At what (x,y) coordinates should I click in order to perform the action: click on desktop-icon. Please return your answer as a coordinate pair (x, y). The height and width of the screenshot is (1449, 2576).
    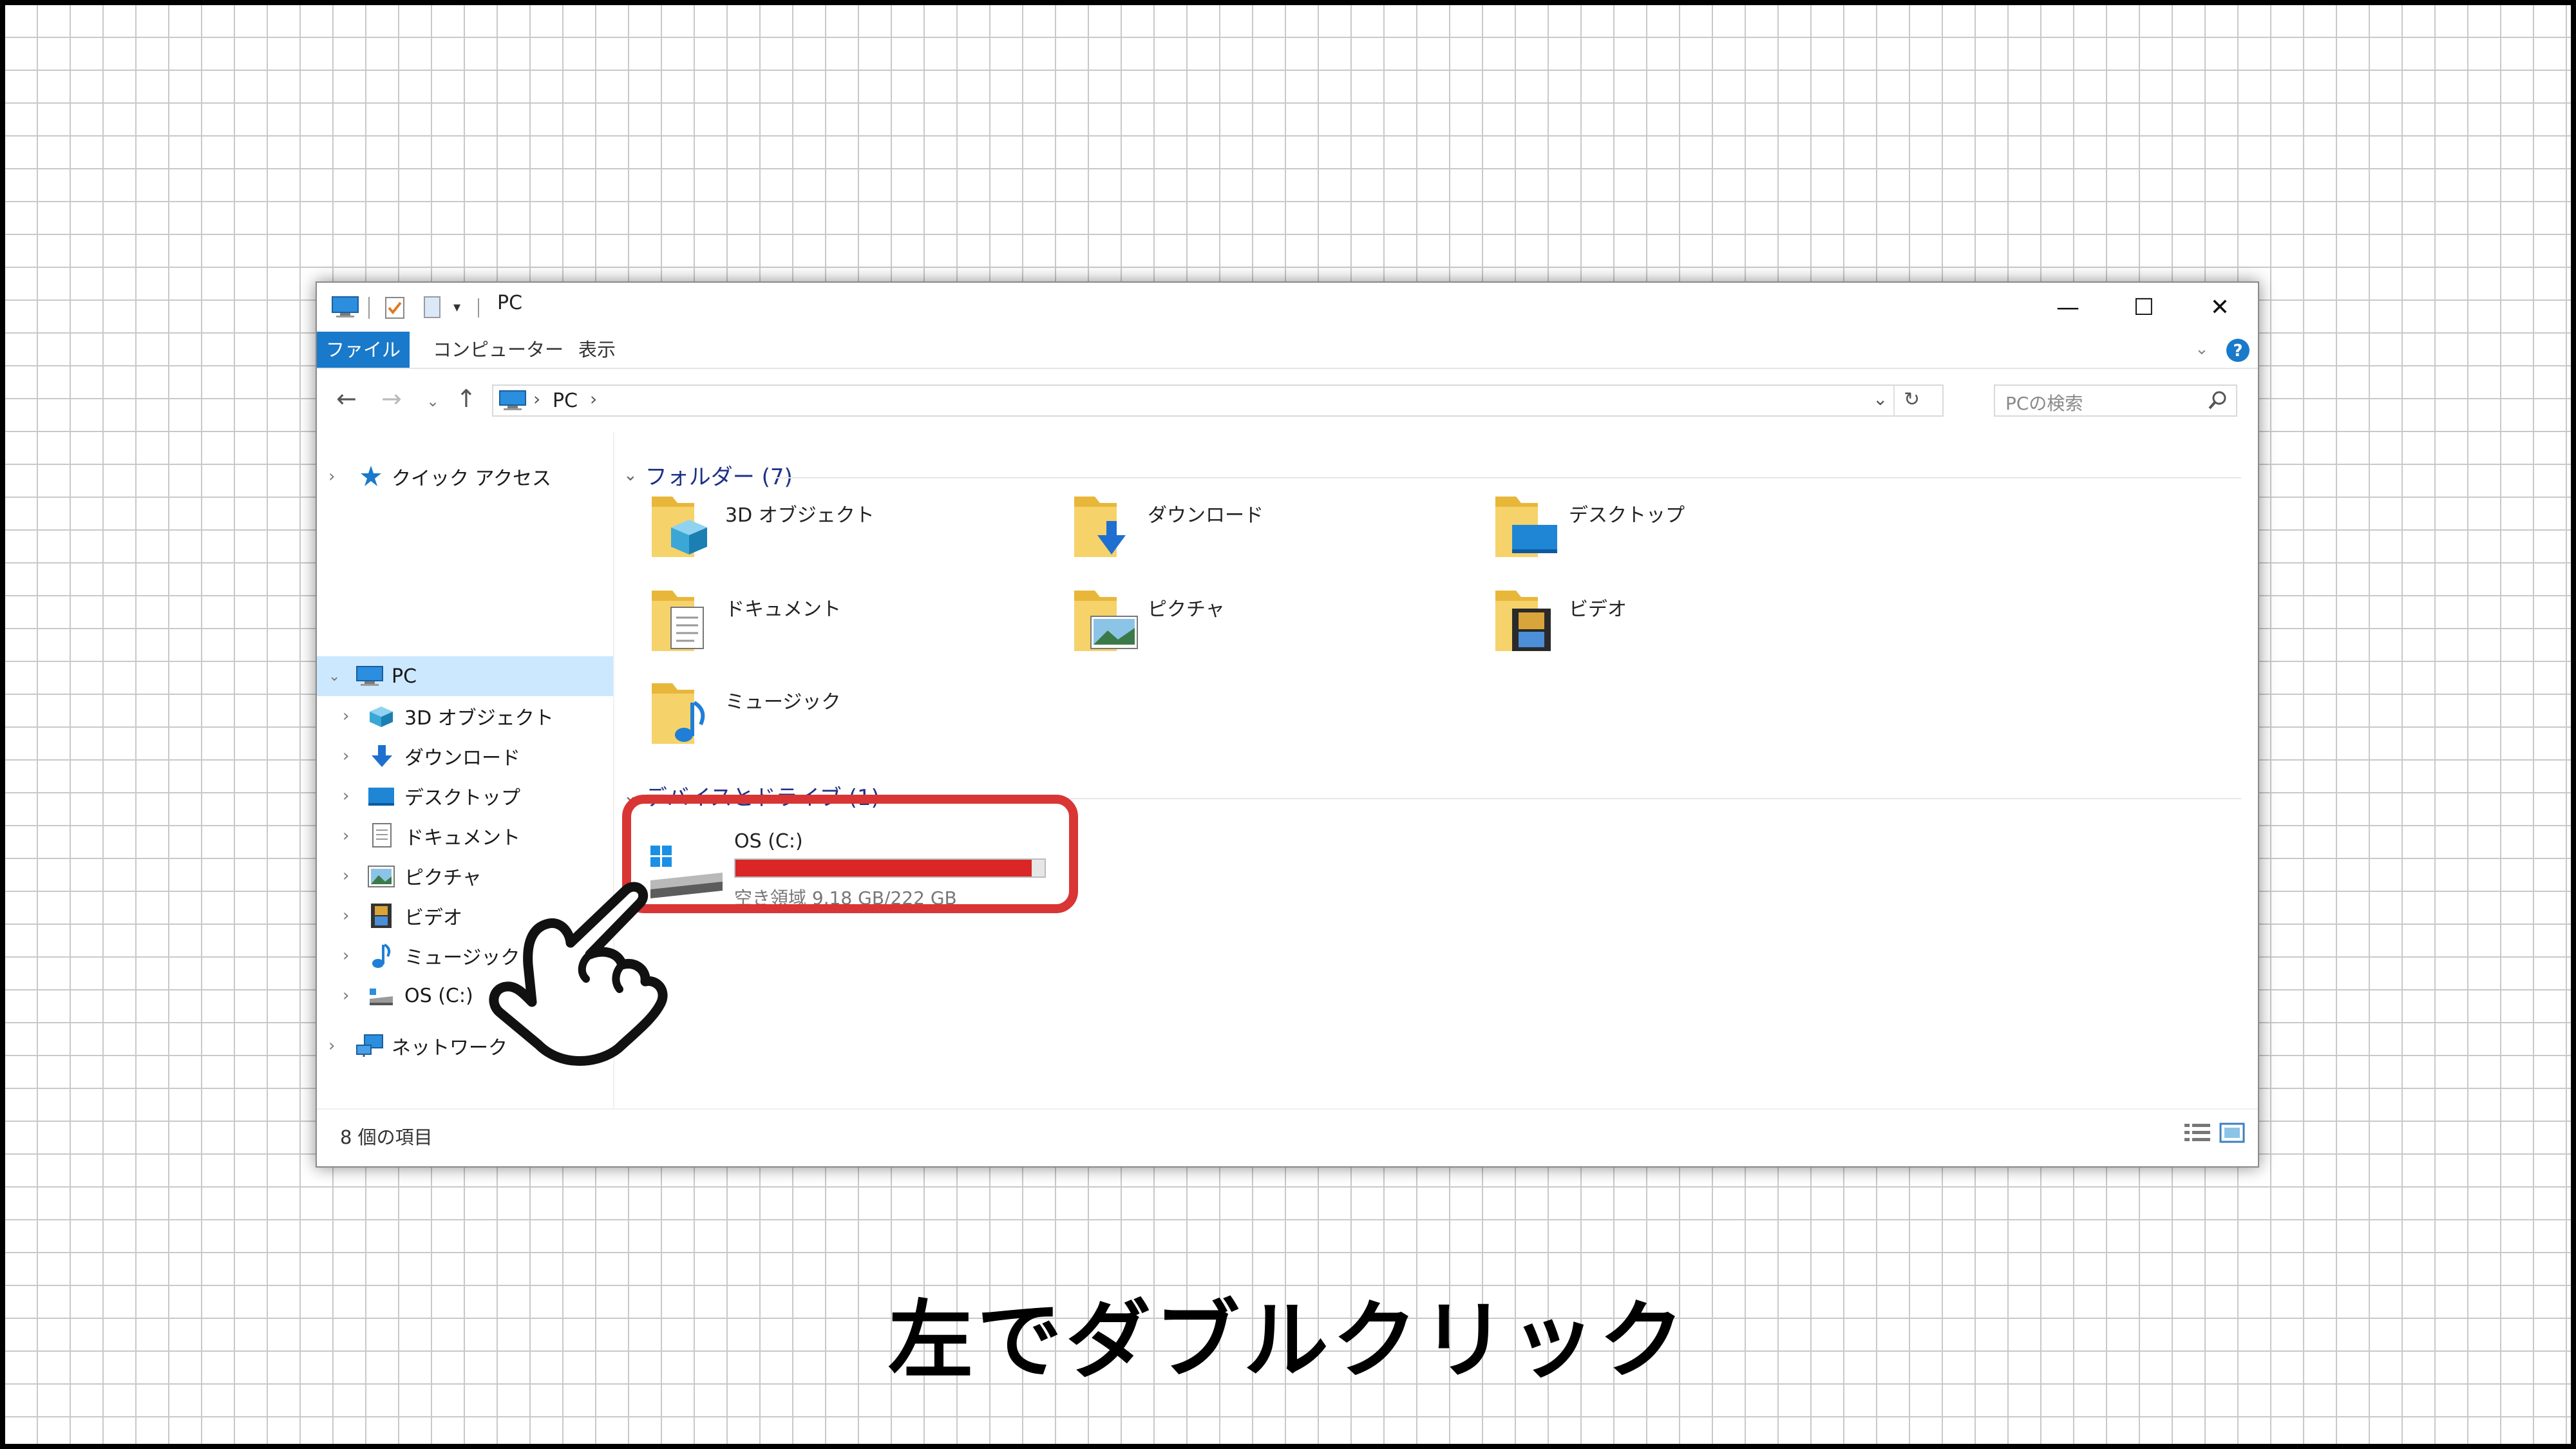
    Looking at the image, I should click on (381, 796).